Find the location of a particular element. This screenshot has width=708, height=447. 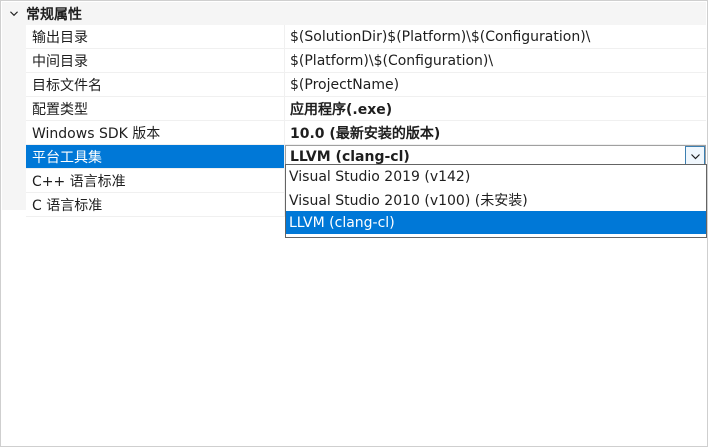

category-header-general: 常规属性 is located at coordinates (354, 13).